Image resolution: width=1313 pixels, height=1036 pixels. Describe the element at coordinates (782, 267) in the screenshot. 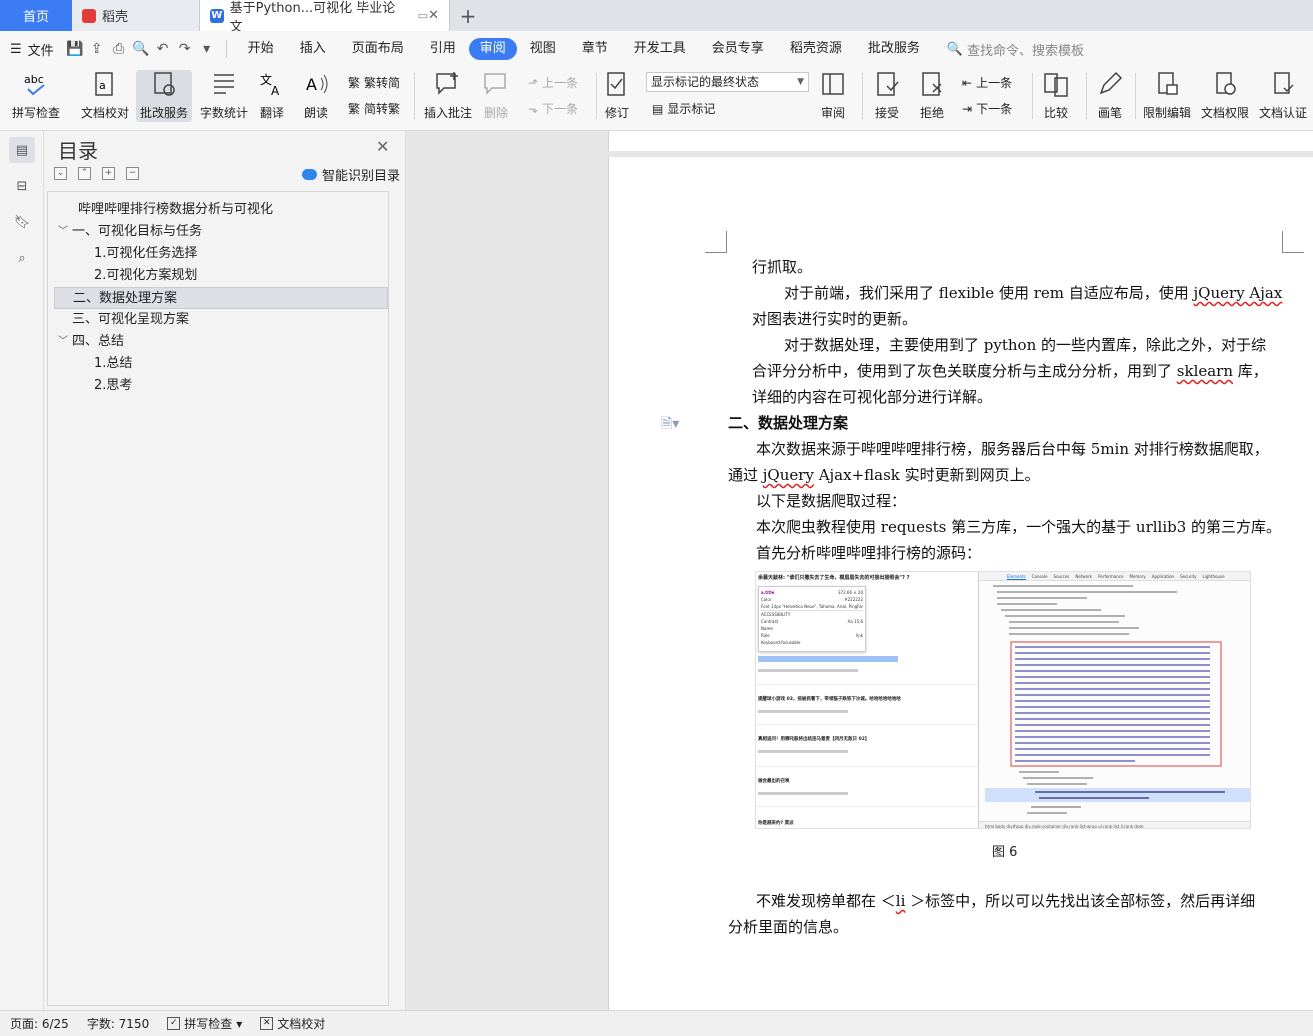

I see `body-text: 行抓取。` at that location.